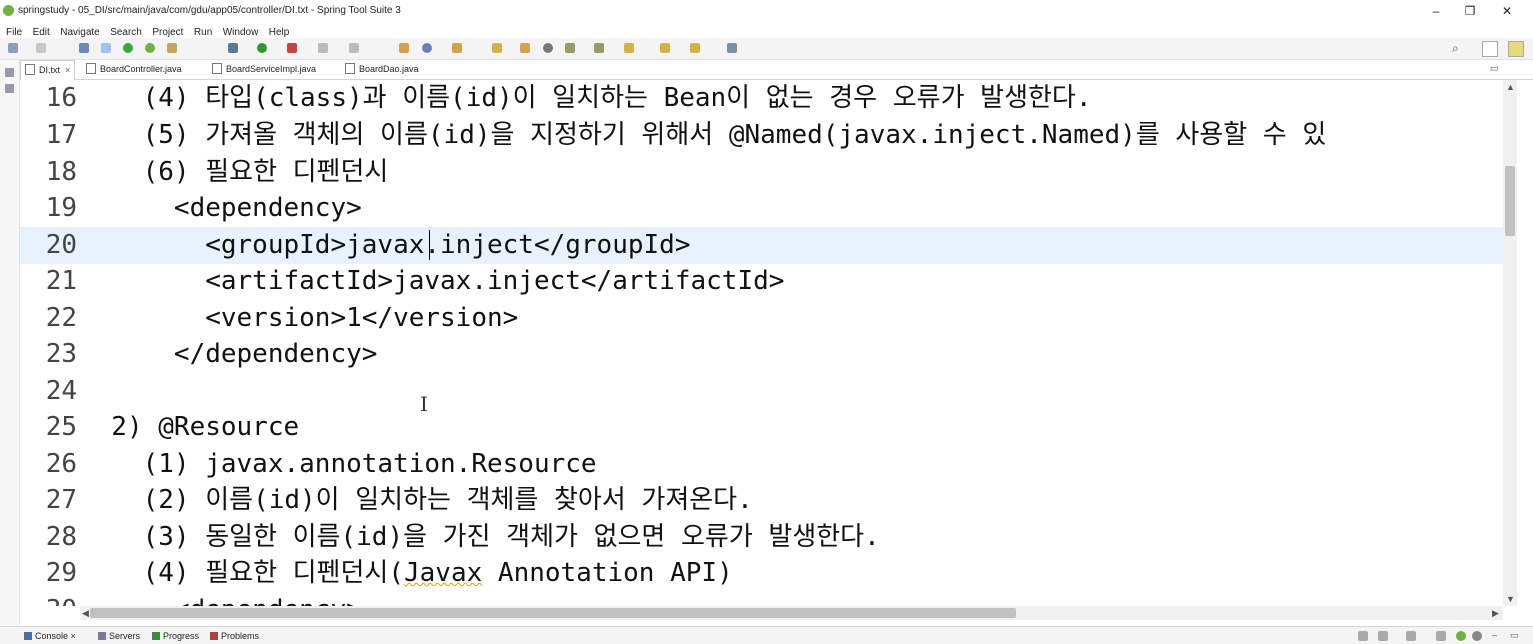  What do you see at coordinates (48, 599) in the screenshot?
I see `line-number: 30` at bounding box center [48, 599].